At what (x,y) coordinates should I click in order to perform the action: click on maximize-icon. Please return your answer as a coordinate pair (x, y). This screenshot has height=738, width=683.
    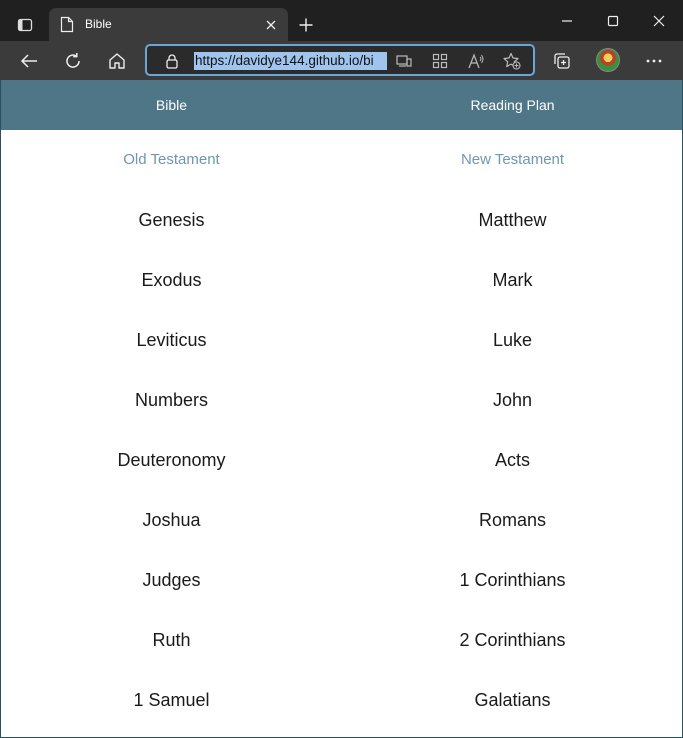
    Looking at the image, I should click on (613, 21).